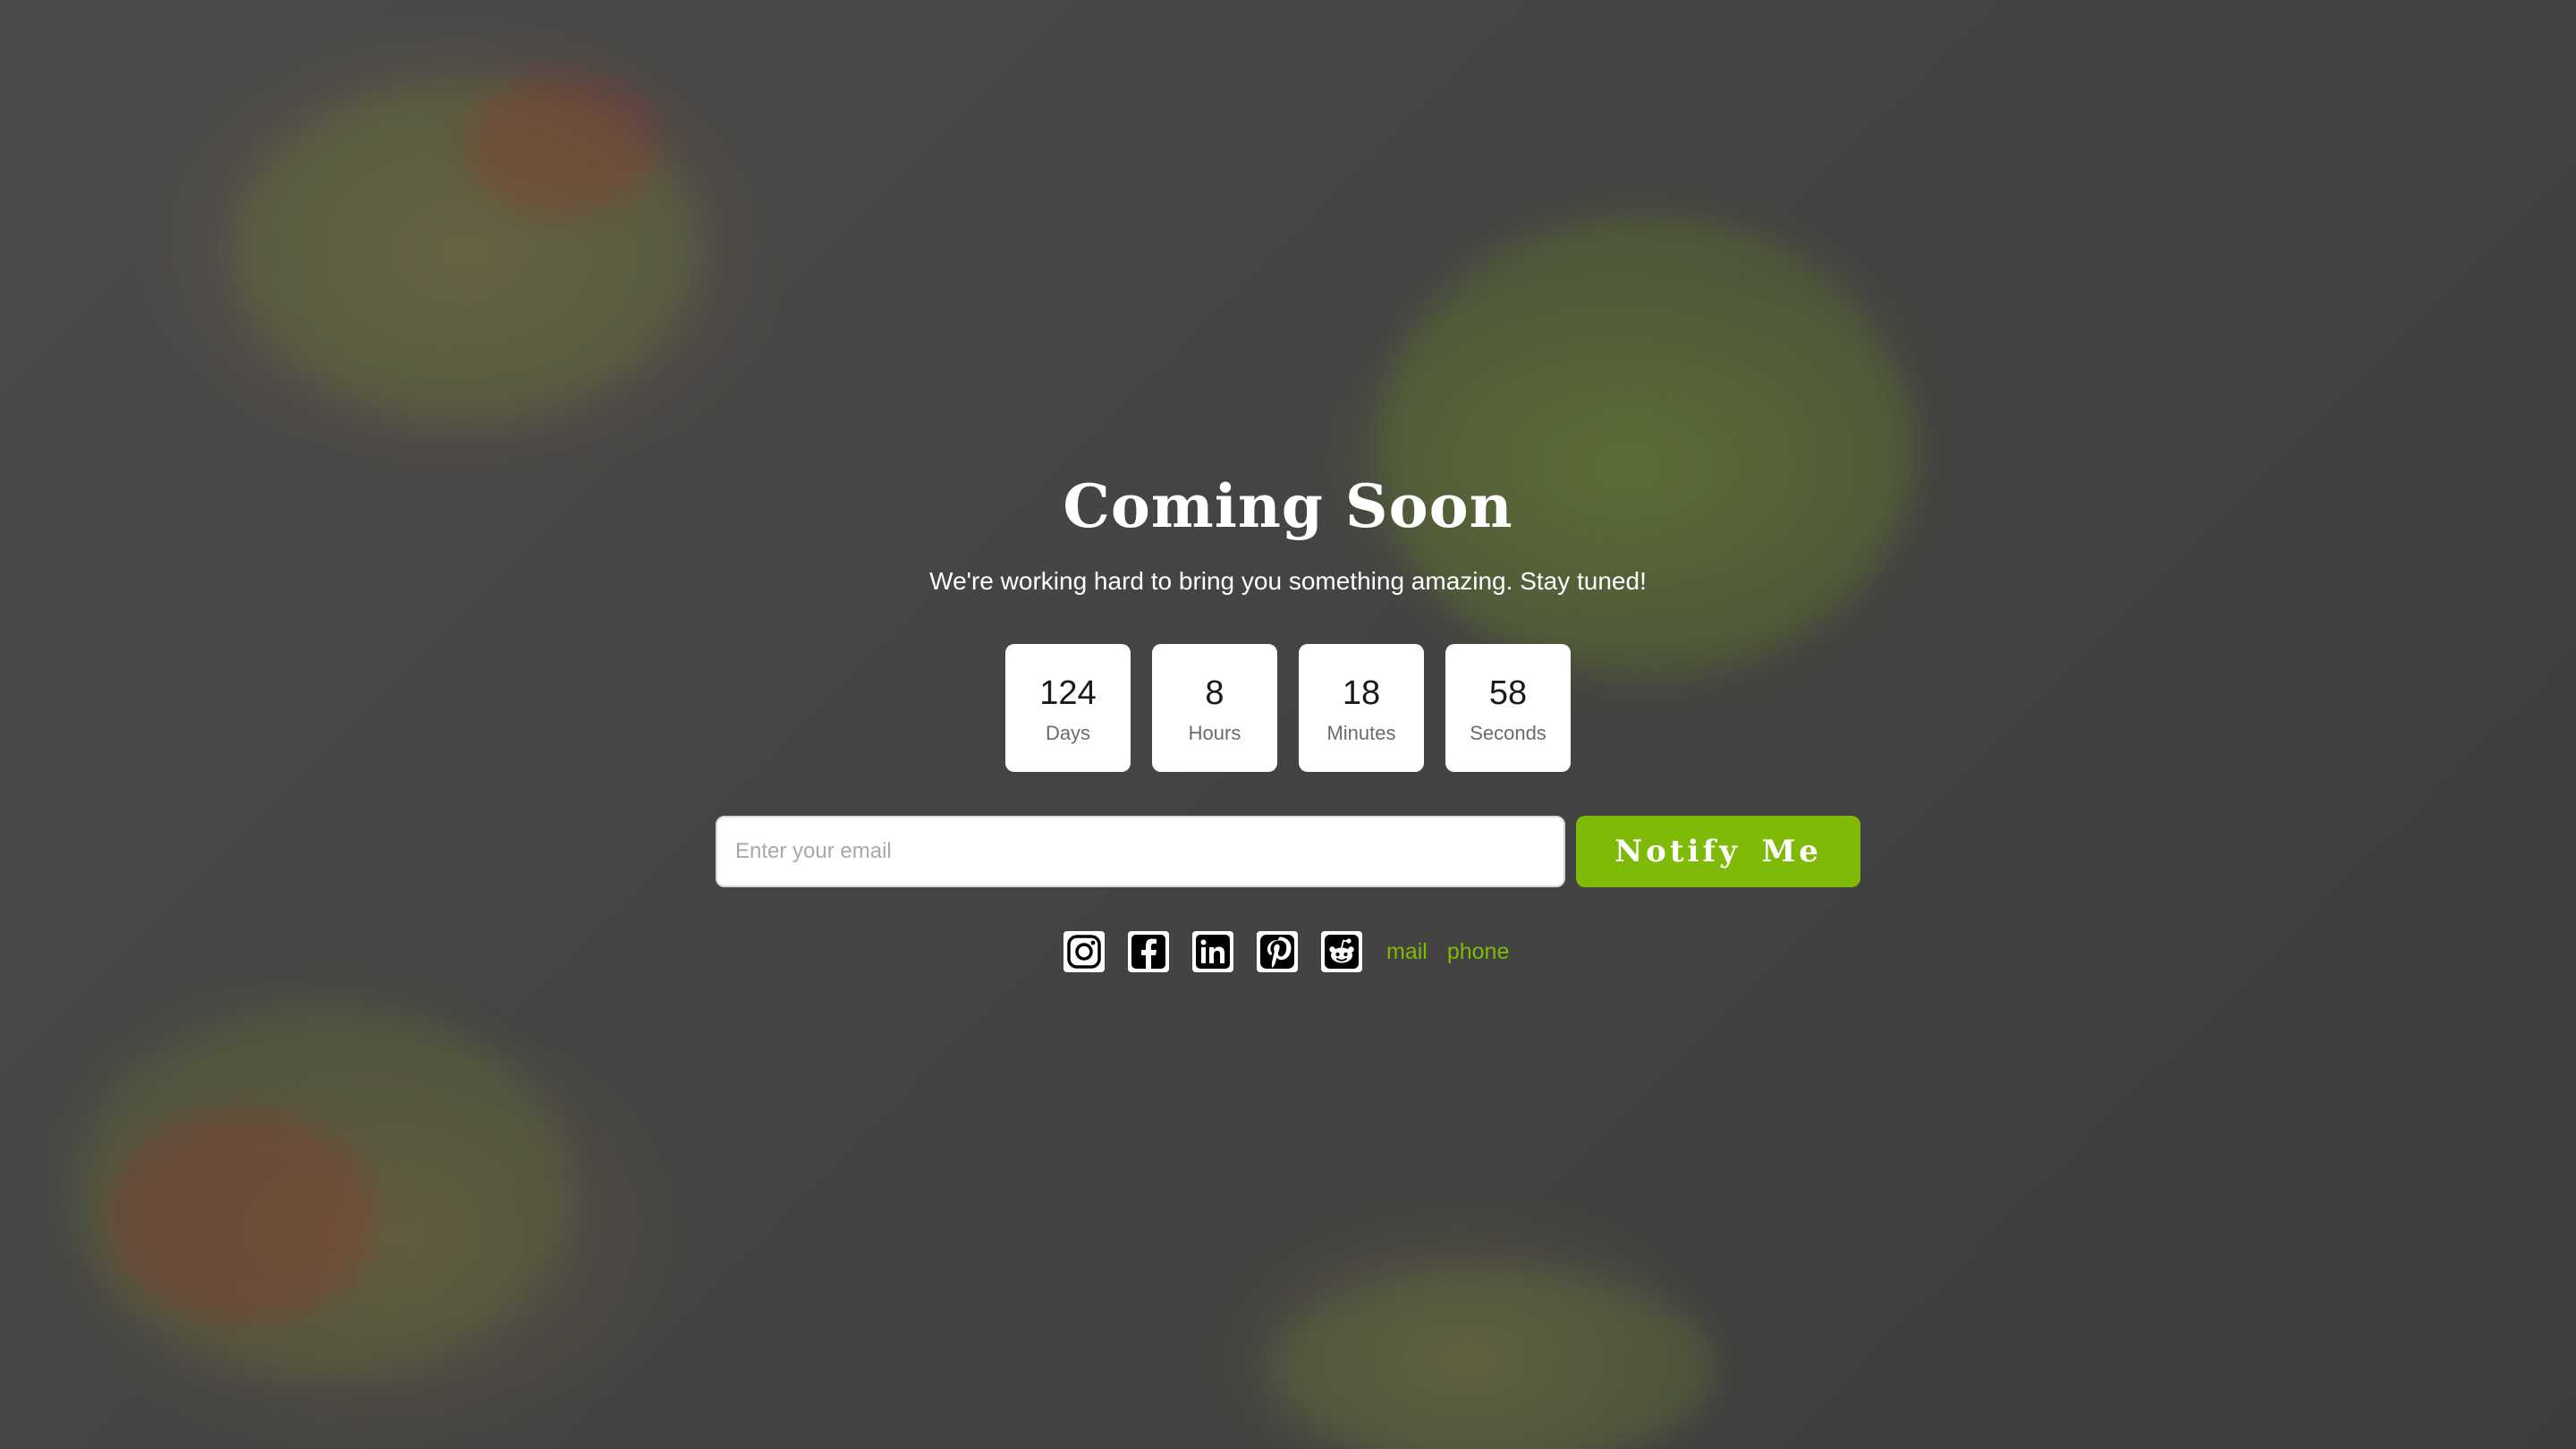 The height and width of the screenshot is (1449, 2576). Describe the element at coordinates (1148, 951) in the screenshot. I see `facebook-icon` at that location.